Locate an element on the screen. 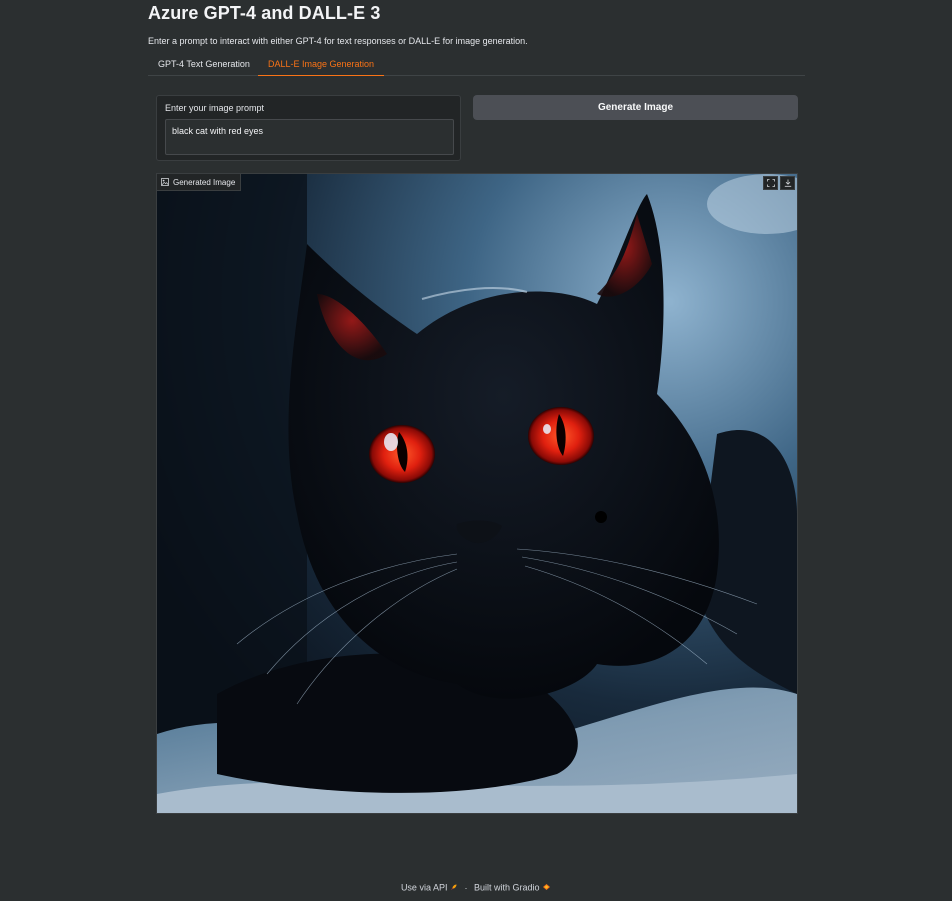 This screenshot has width=952, height=901. footer: Use via API · Built with Gradio is located at coordinates (476, 887).